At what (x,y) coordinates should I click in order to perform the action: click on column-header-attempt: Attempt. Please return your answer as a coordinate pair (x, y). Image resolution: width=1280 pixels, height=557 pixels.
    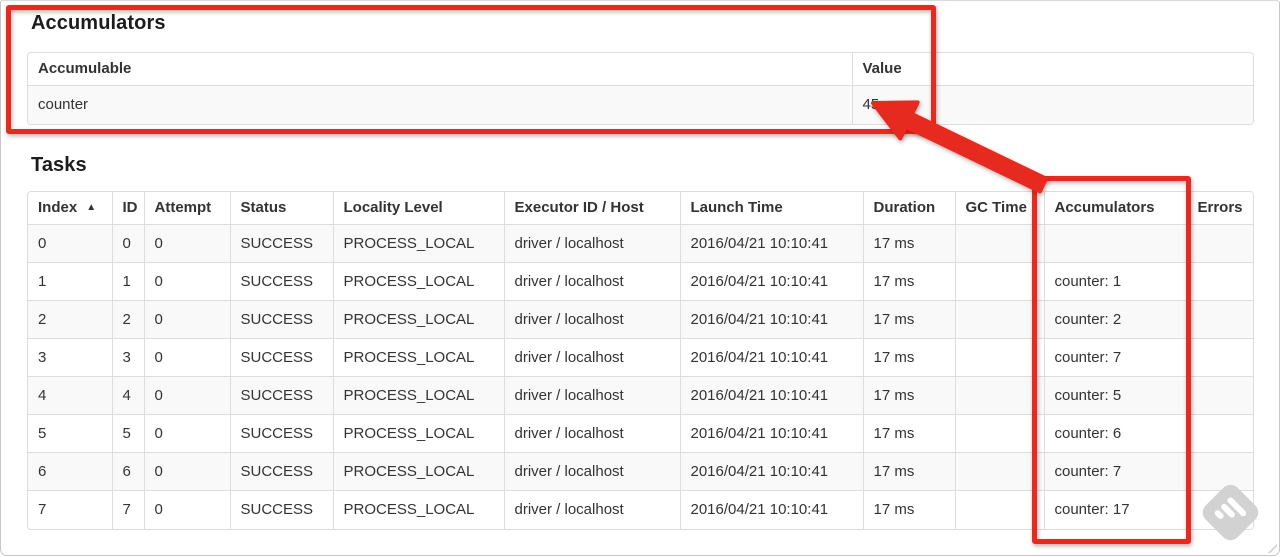
    Looking at the image, I should click on (186, 208).